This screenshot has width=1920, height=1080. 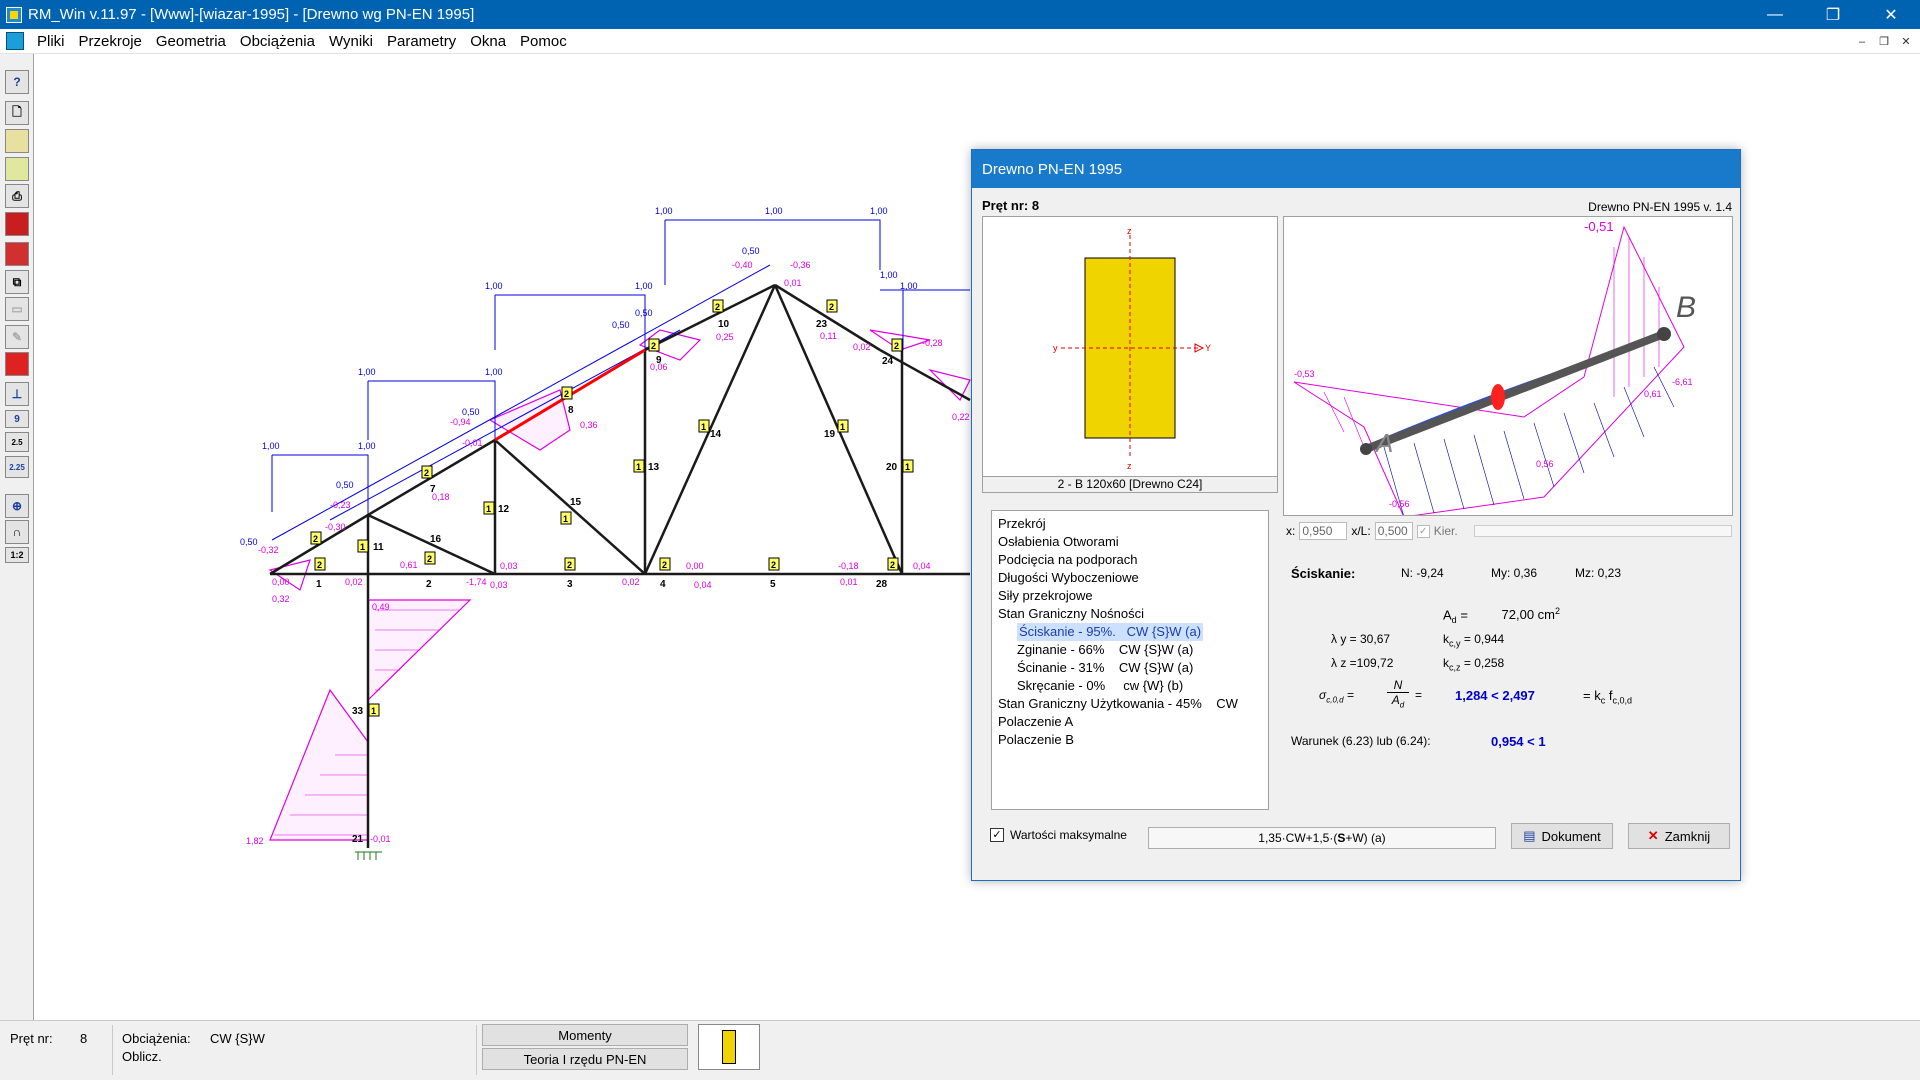 I want to click on tree-item-przekroj: Przekrój, so click(x=1130, y=524).